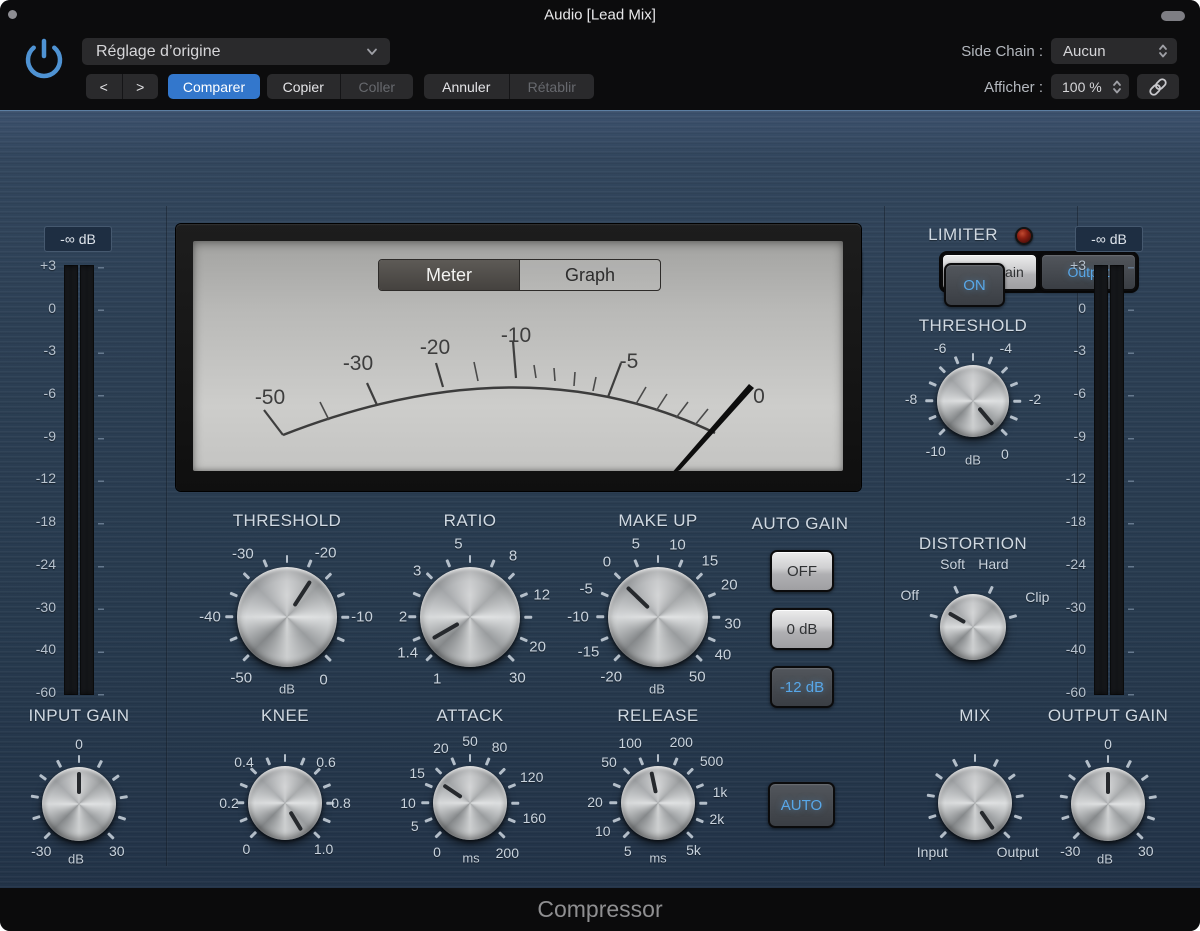 The width and height of the screenshot is (1200, 931). I want to click on knob-scale-label: 20, so click(441, 748).